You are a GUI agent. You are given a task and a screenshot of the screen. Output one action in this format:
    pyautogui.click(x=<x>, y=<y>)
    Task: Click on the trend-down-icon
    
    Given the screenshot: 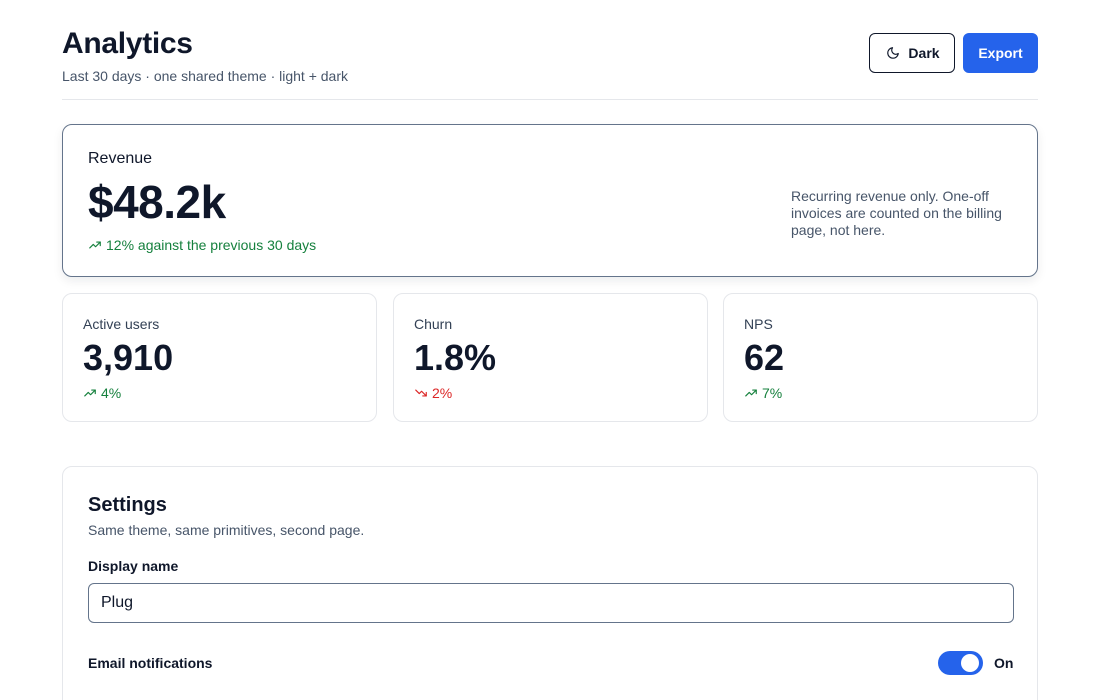 What is the action you would take?
    pyautogui.click(x=421, y=393)
    